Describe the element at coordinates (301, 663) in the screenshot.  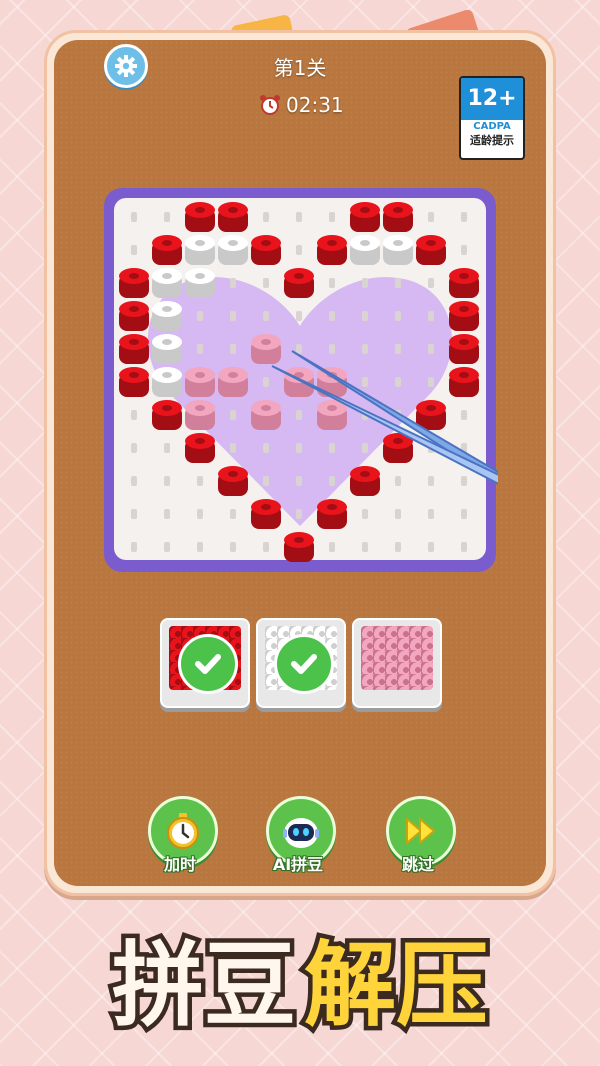
I see `tray-white` at that location.